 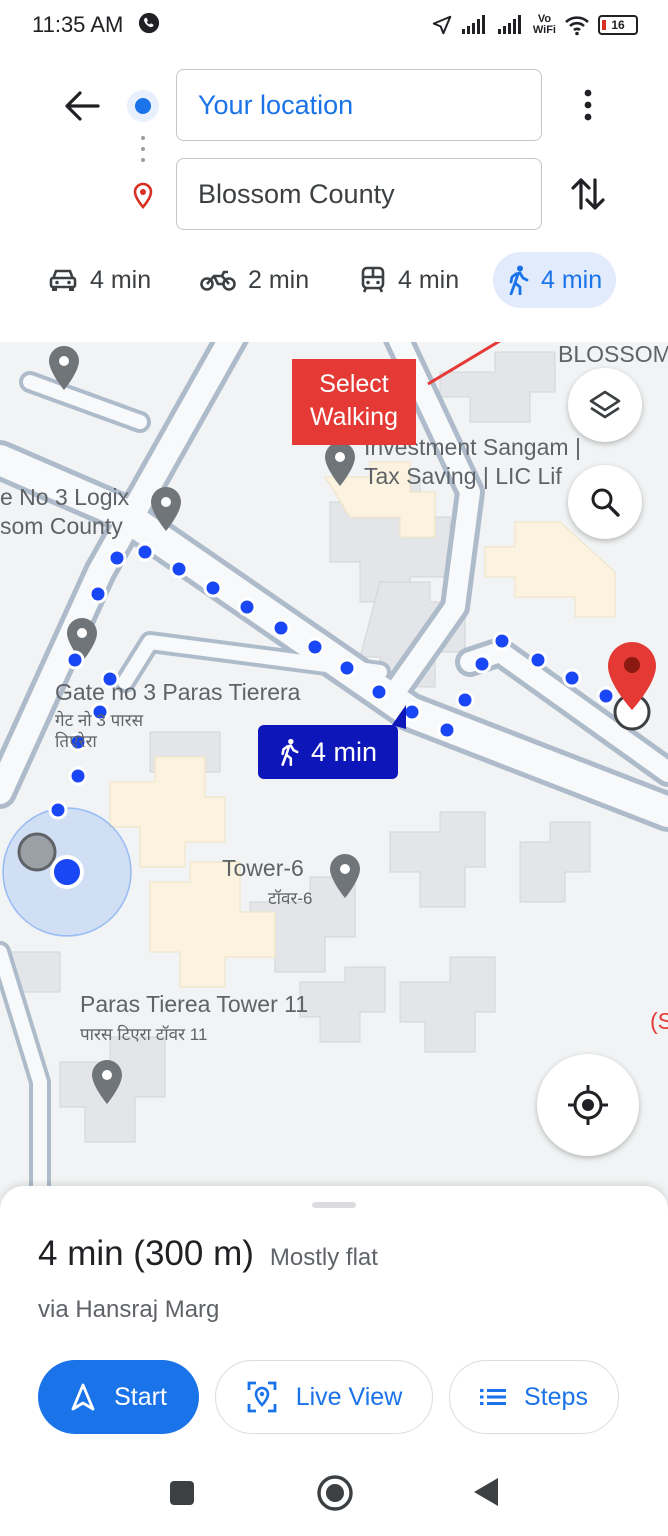 I want to click on mode-tab-transit: 4 min, so click(x=409, y=280).